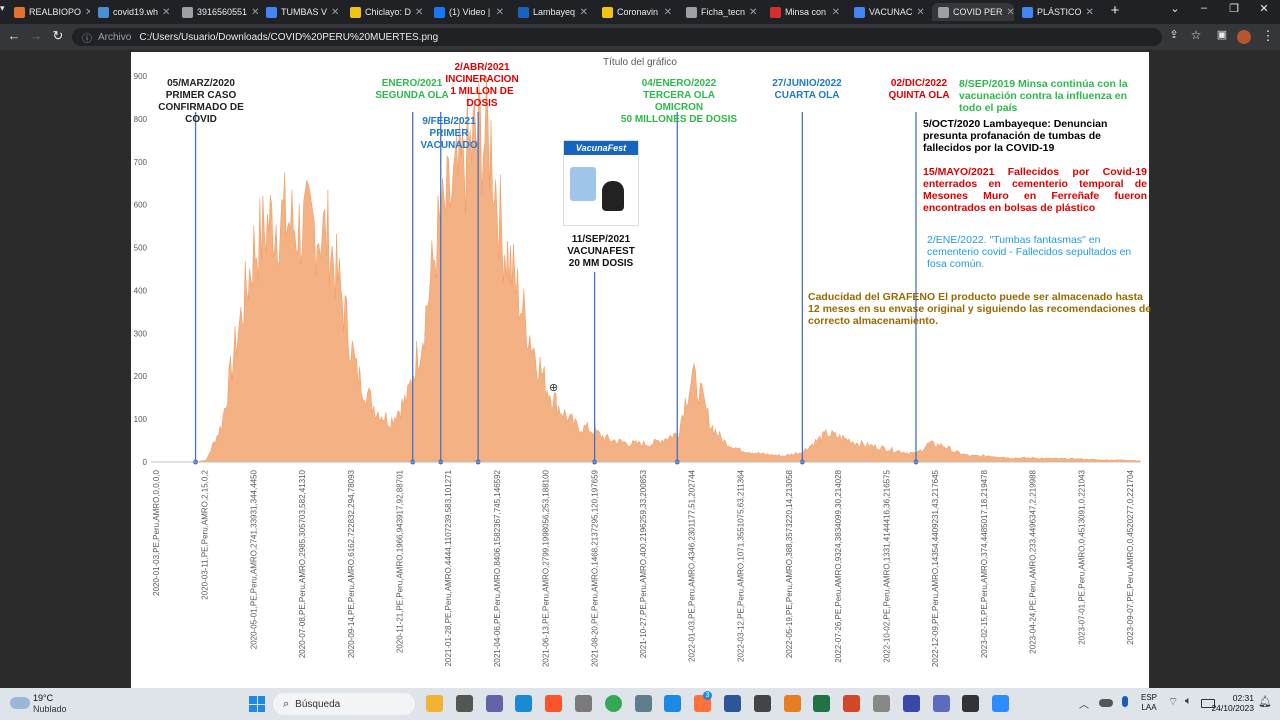 The width and height of the screenshot is (1280, 720). What do you see at coordinates (1106, 703) in the screenshot?
I see `onedrive-cloud-icon` at bounding box center [1106, 703].